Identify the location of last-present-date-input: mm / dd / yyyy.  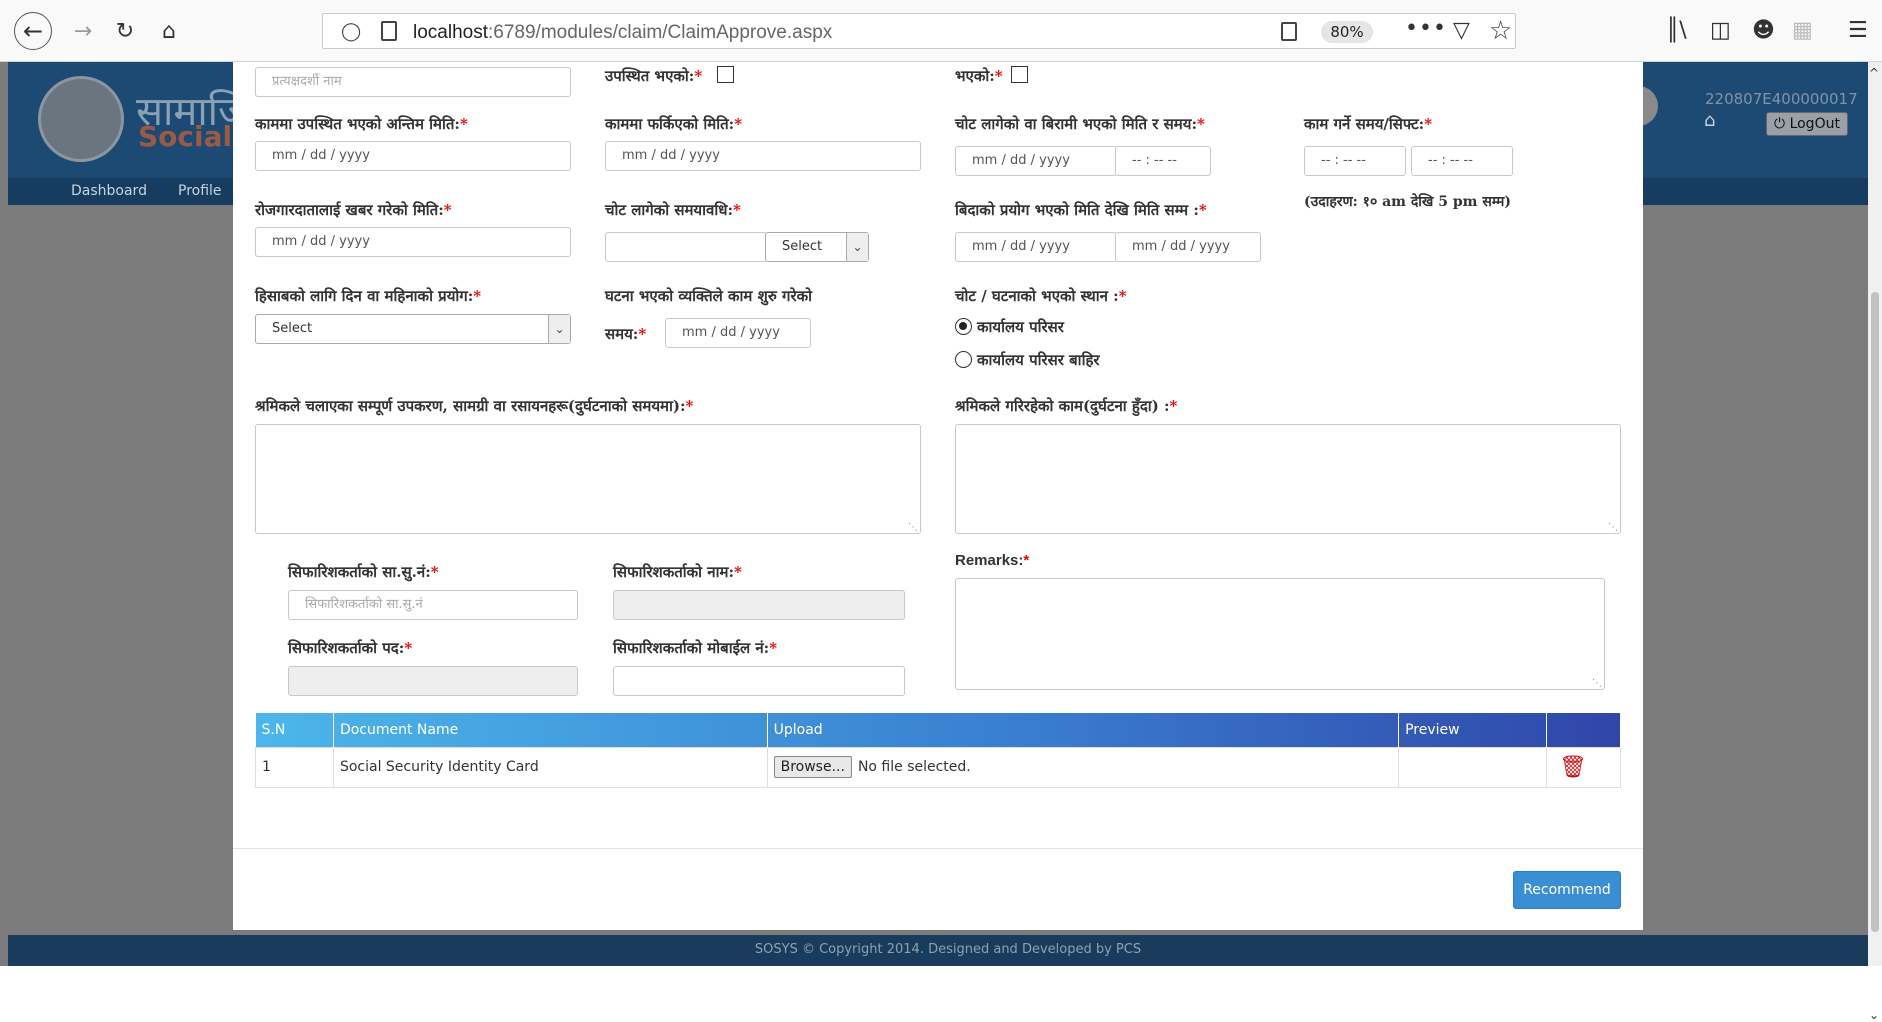
(413, 156).